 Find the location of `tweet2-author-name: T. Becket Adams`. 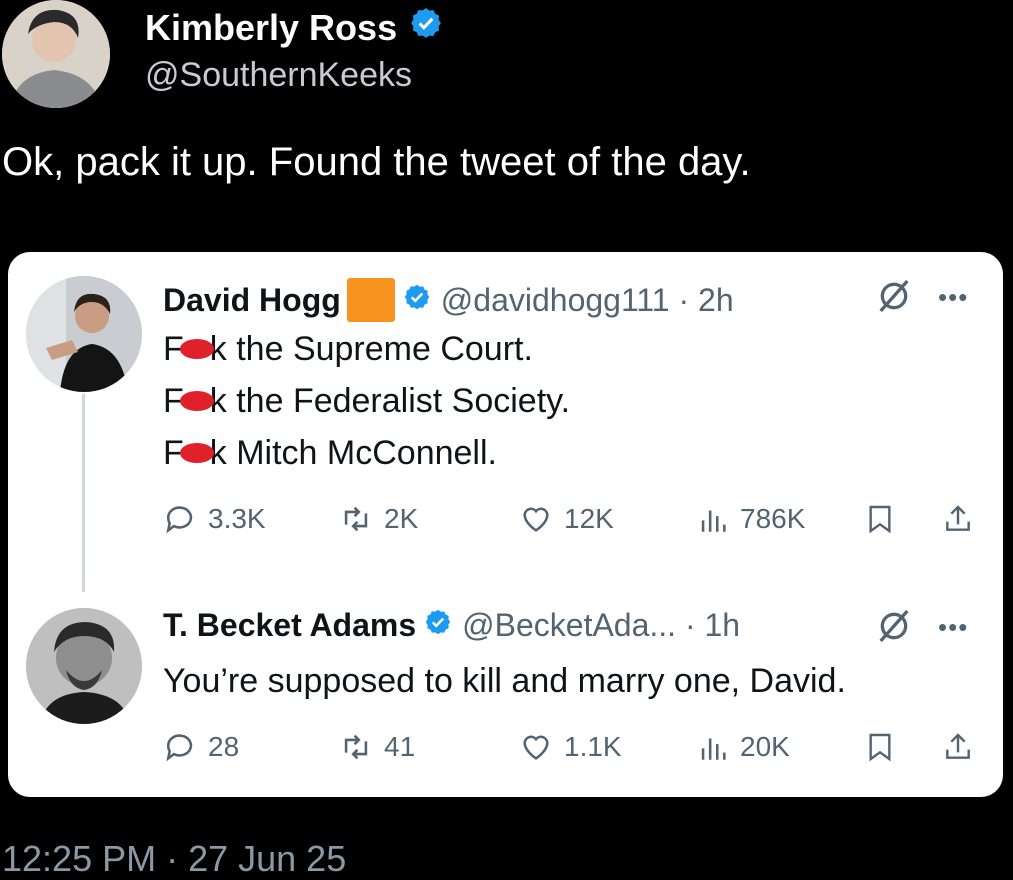

tweet2-author-name: T. Becket Adams is located at coordinates (289, 625).